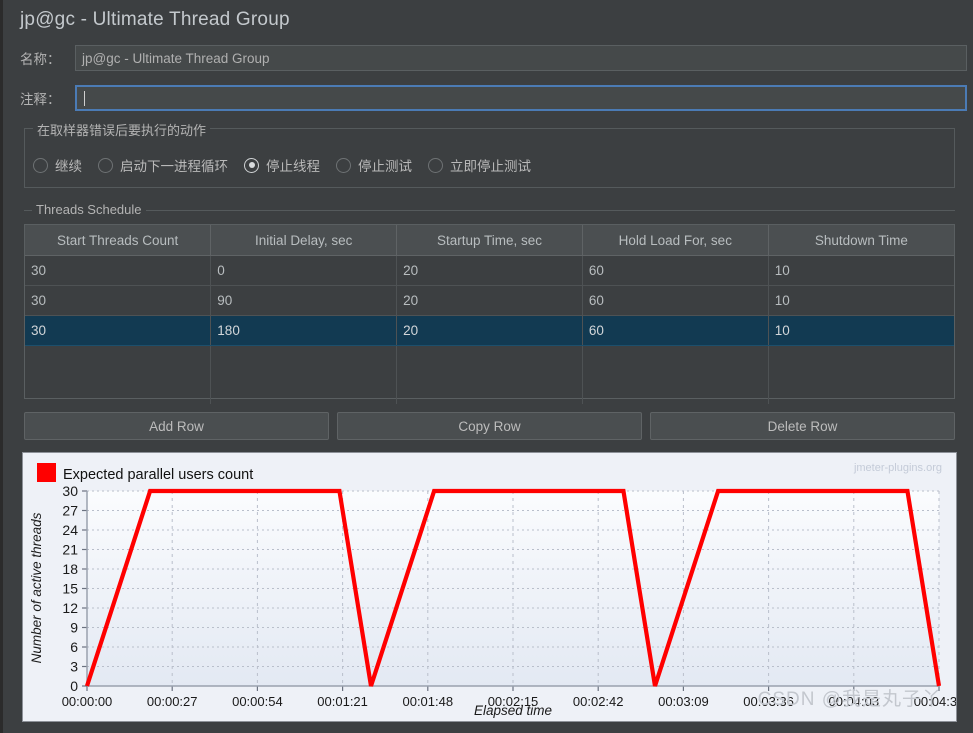 This screenshot has height=733, width=973. Describe the element at coordinates (36, 587) in the screenshot. I see `chart-y-axis-label: Number of active threads` at that location.